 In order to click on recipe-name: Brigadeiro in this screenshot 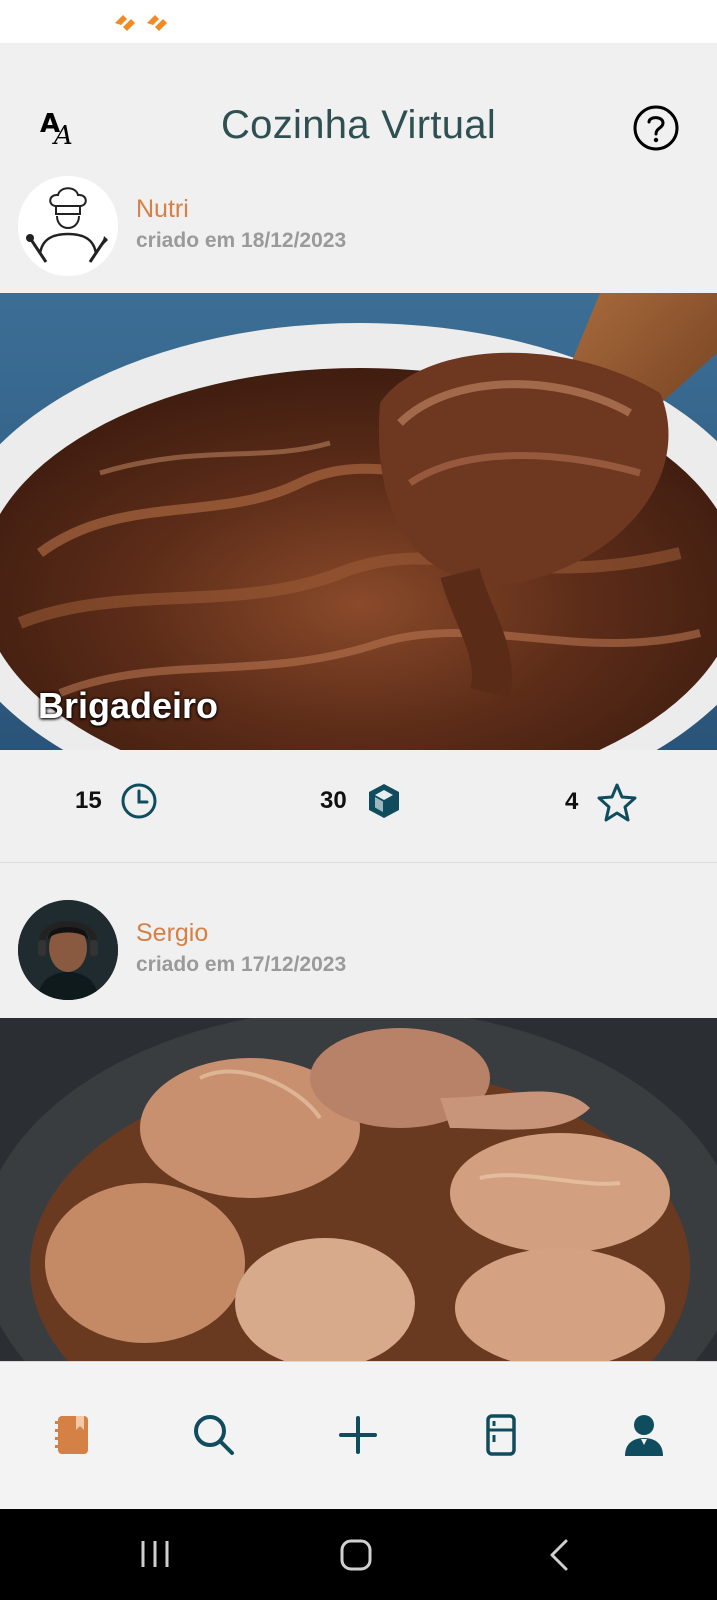, I will do `click(128, 705)`.